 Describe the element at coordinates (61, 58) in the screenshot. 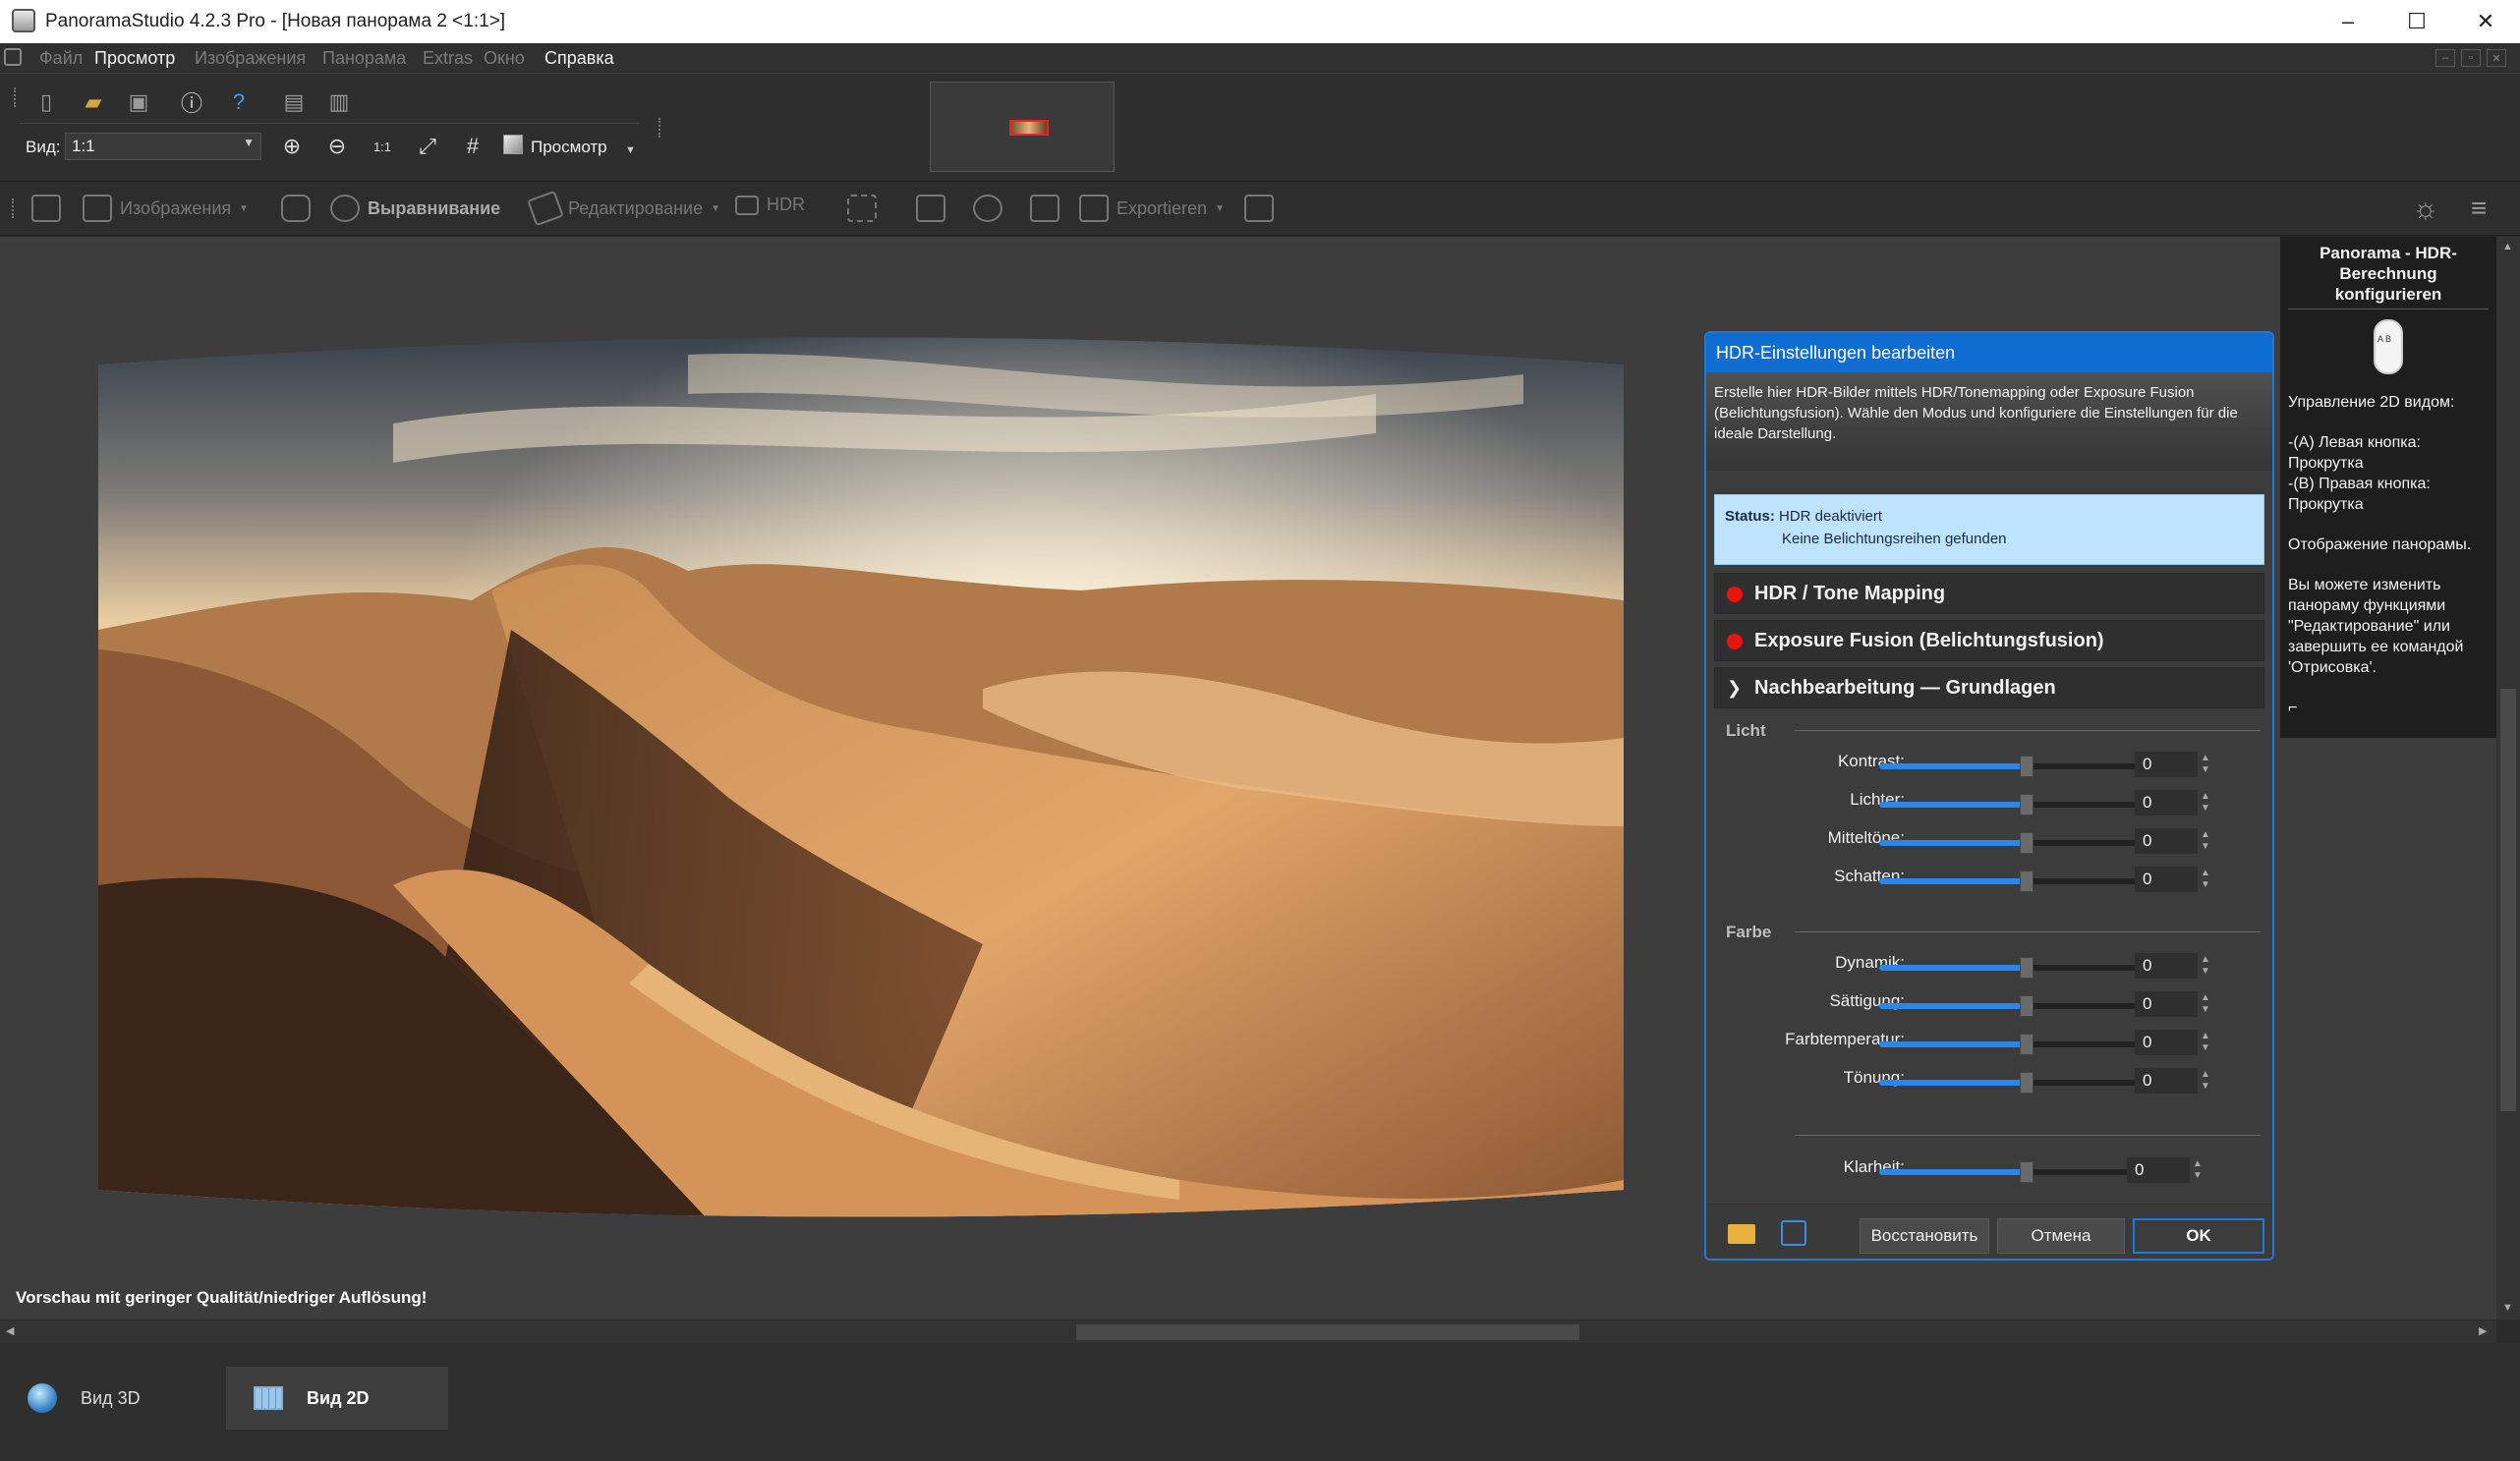

I see `menu-file: Файл` at that location.